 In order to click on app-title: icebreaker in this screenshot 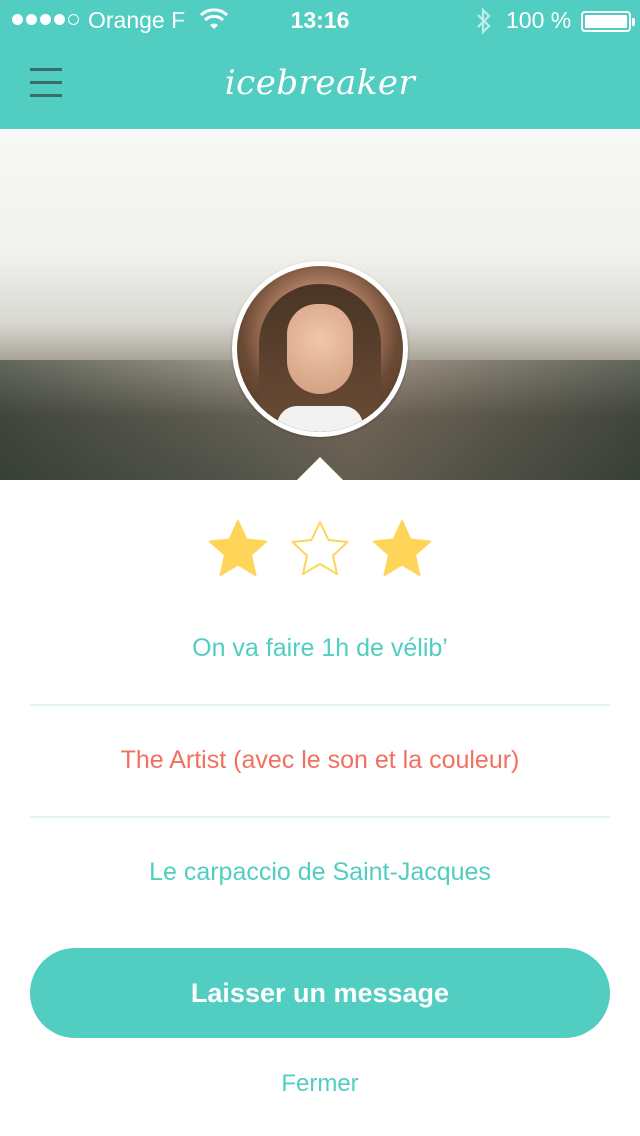, I will do `click(320, 83)`.